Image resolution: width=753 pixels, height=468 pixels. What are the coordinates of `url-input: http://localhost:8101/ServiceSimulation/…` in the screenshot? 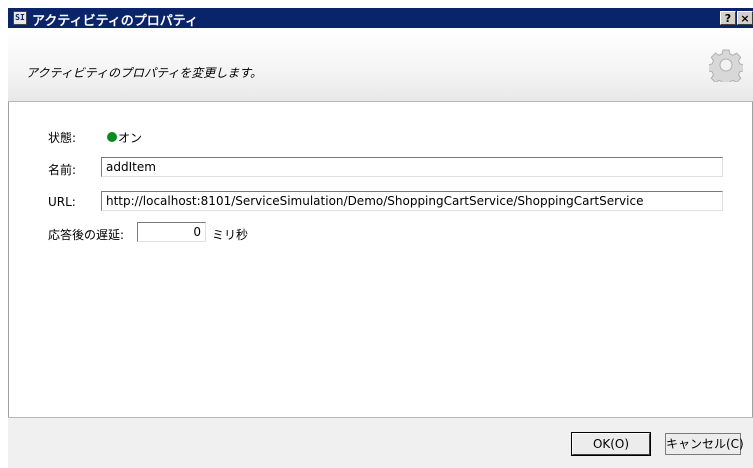 It's located at (412, 201).